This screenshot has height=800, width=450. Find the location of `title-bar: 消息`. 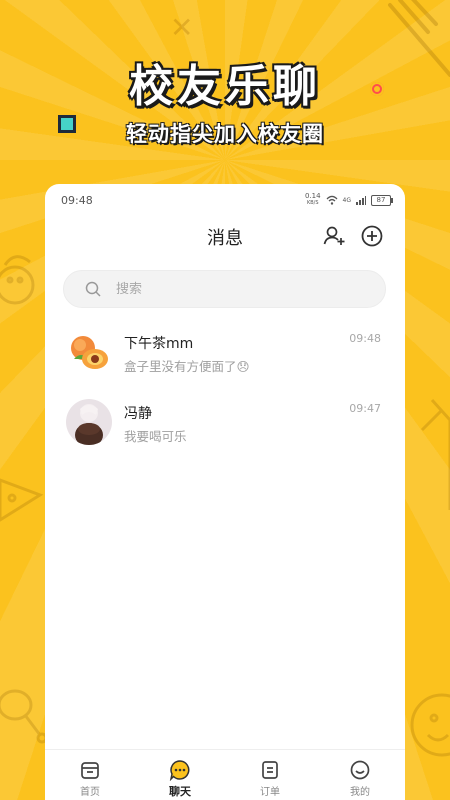

title-bar: 消息 is located at coordinates (225, 237).